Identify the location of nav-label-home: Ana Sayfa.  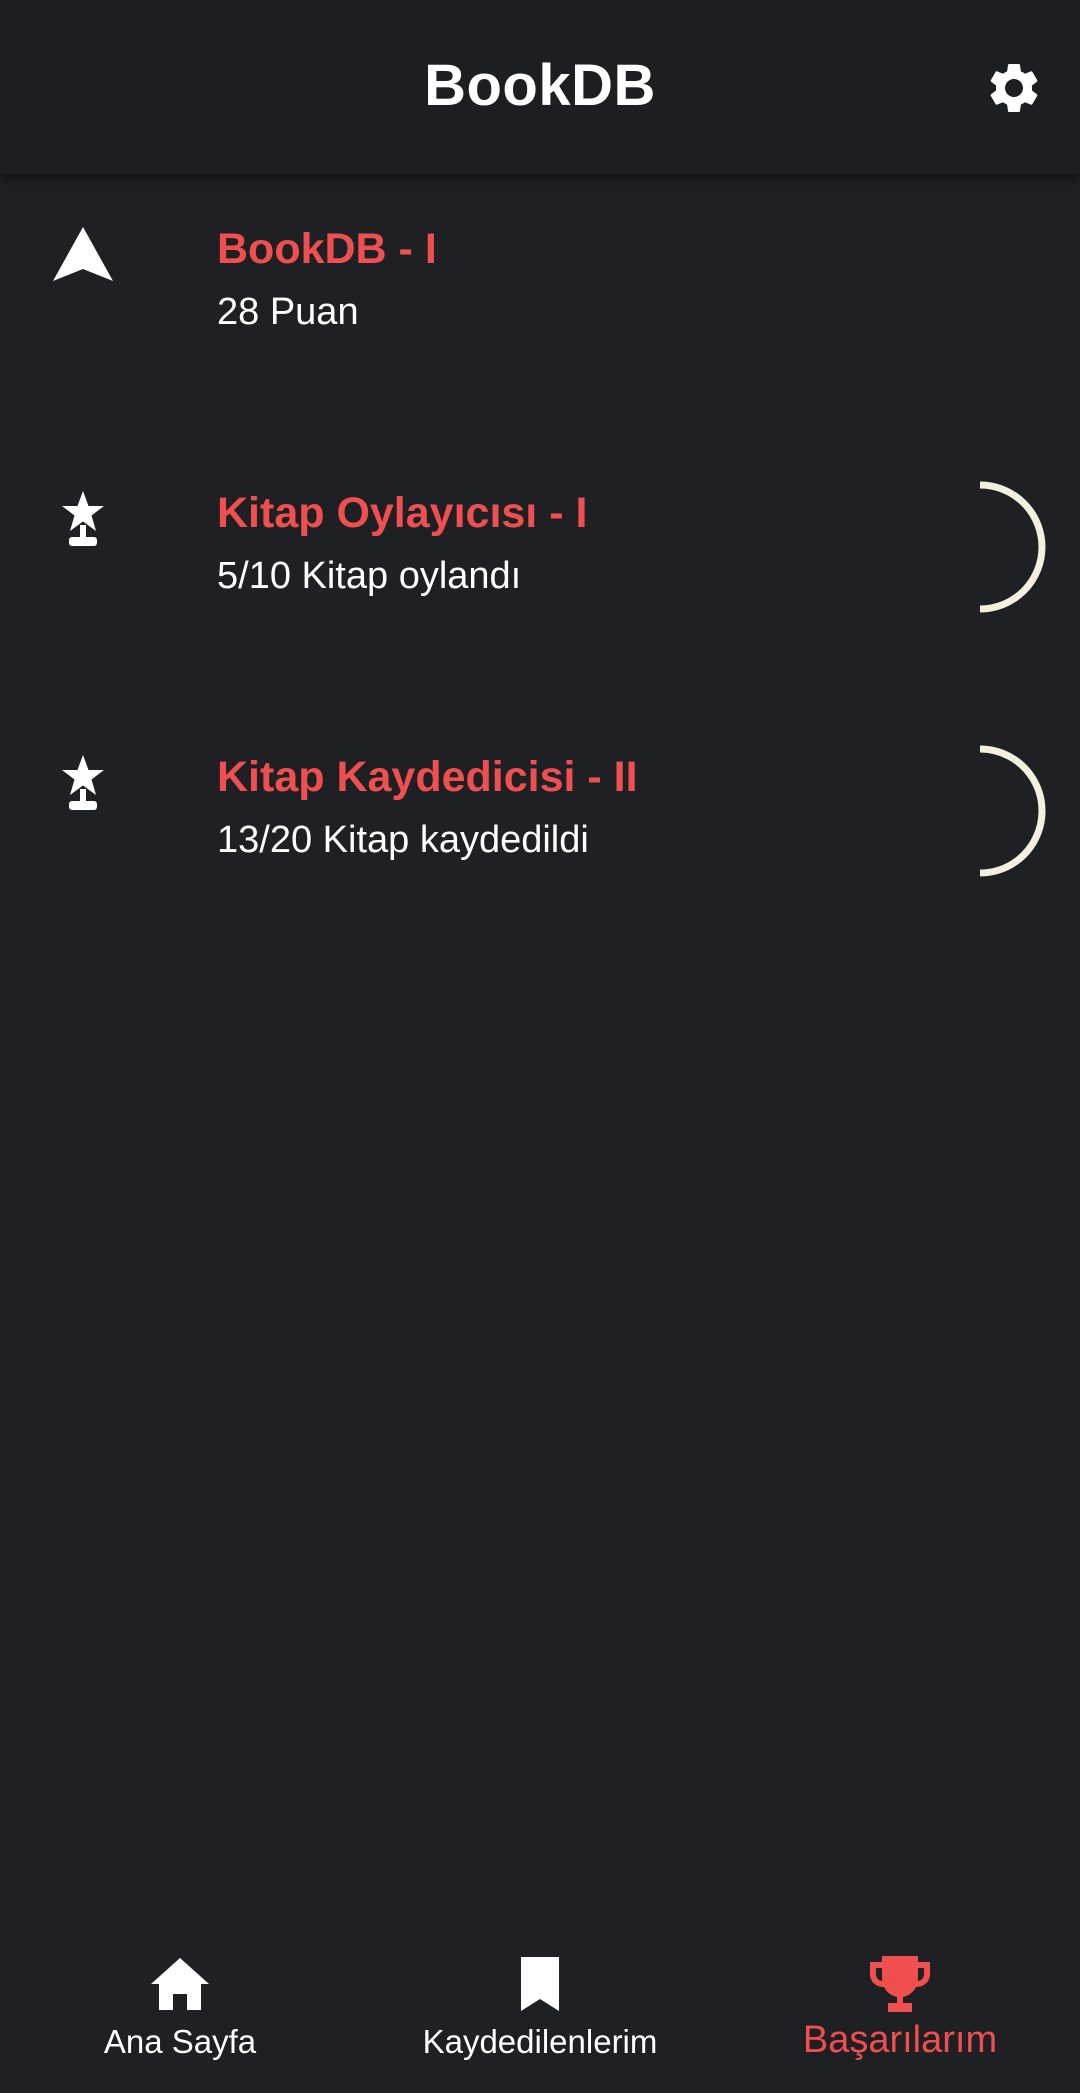
(180, 2041).